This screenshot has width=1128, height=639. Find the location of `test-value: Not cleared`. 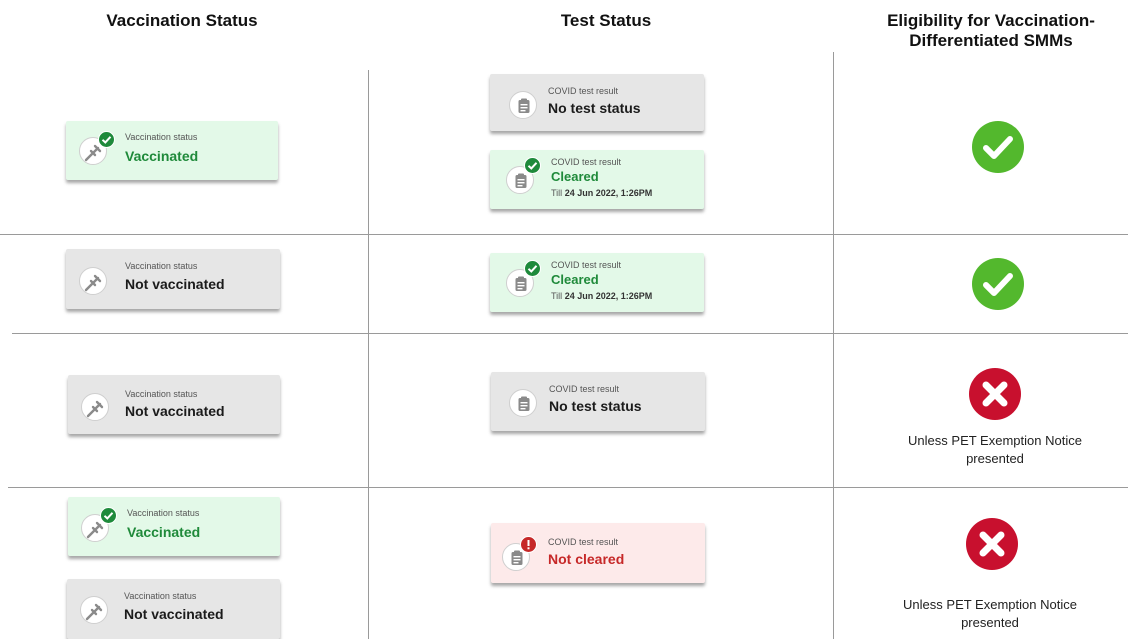

test-value: Not cleared is located at coordinates (586, 559).